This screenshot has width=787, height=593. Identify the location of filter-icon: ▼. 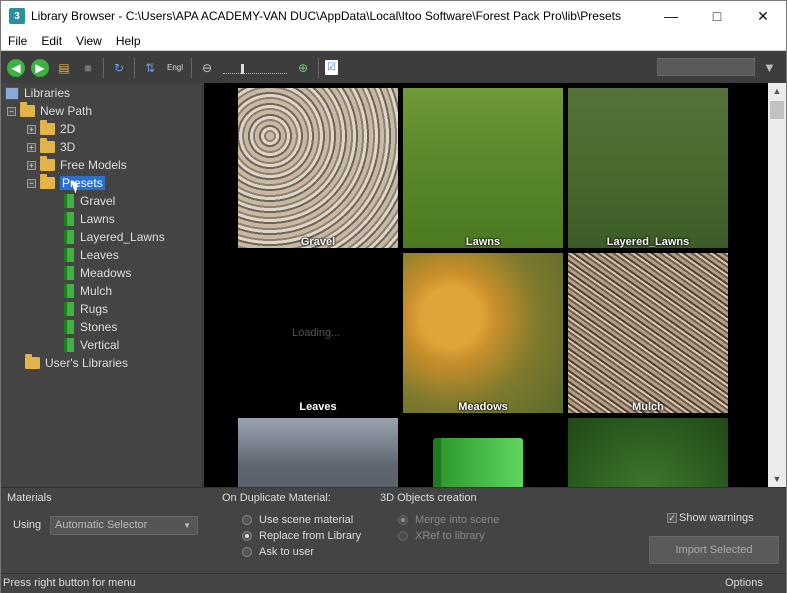
(769, 67).